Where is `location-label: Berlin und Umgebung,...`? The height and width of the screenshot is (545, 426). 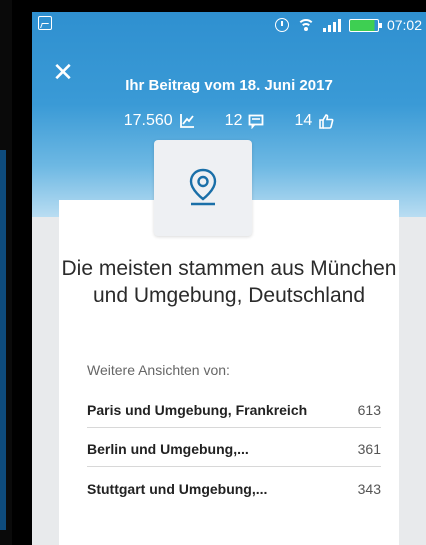
location-label: Berlin und Umgebung,... is located at coordinates (168, 448).